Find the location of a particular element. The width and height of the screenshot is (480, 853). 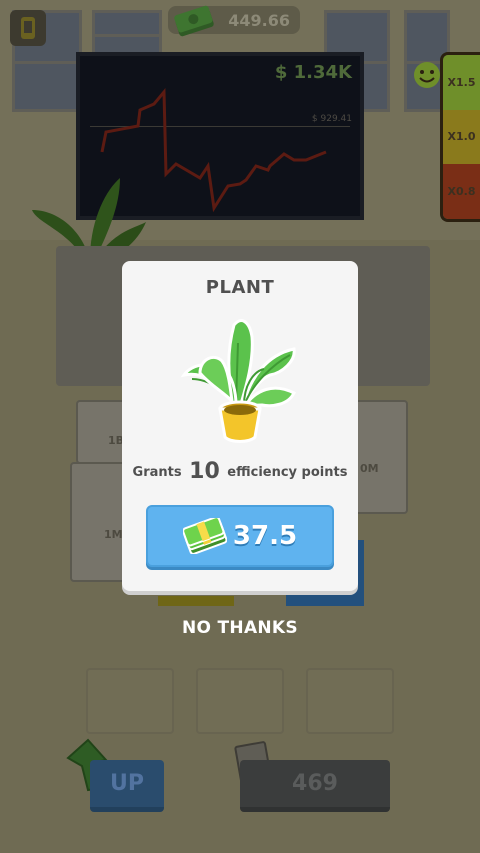

upgrade-button-label: UP is located at coordinates (127, 783).